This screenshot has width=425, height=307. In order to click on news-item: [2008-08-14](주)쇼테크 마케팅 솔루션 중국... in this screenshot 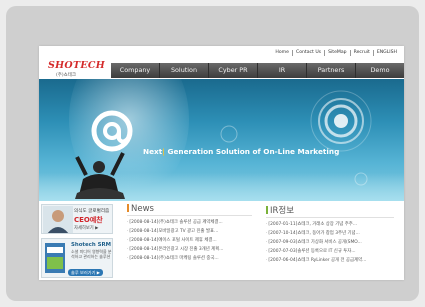, I will do `click(189, 258)`.